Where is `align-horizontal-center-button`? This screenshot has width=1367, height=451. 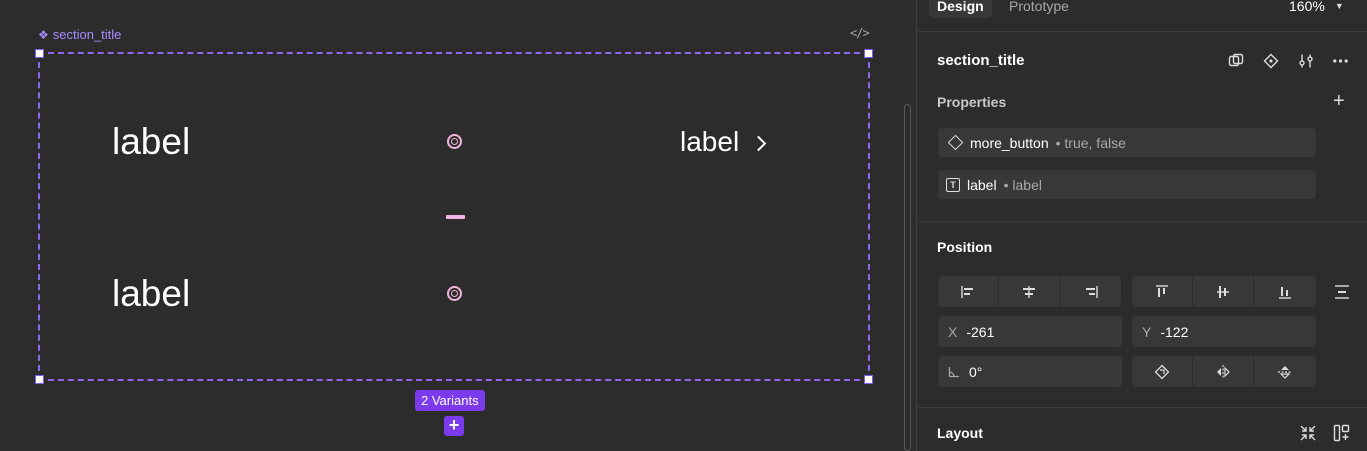
align-horizontal-center-button is located at coordinates (1029, 291).